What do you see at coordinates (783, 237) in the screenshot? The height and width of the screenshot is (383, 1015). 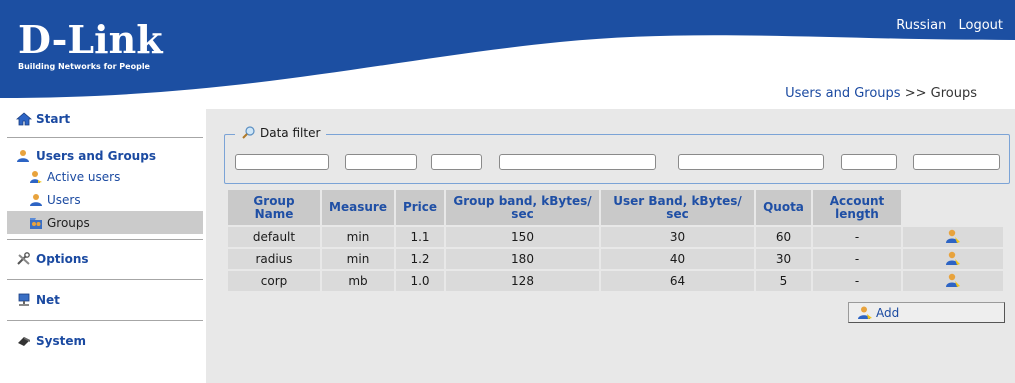 I see `cell-quota: 60` at bounding box center [783, 237].